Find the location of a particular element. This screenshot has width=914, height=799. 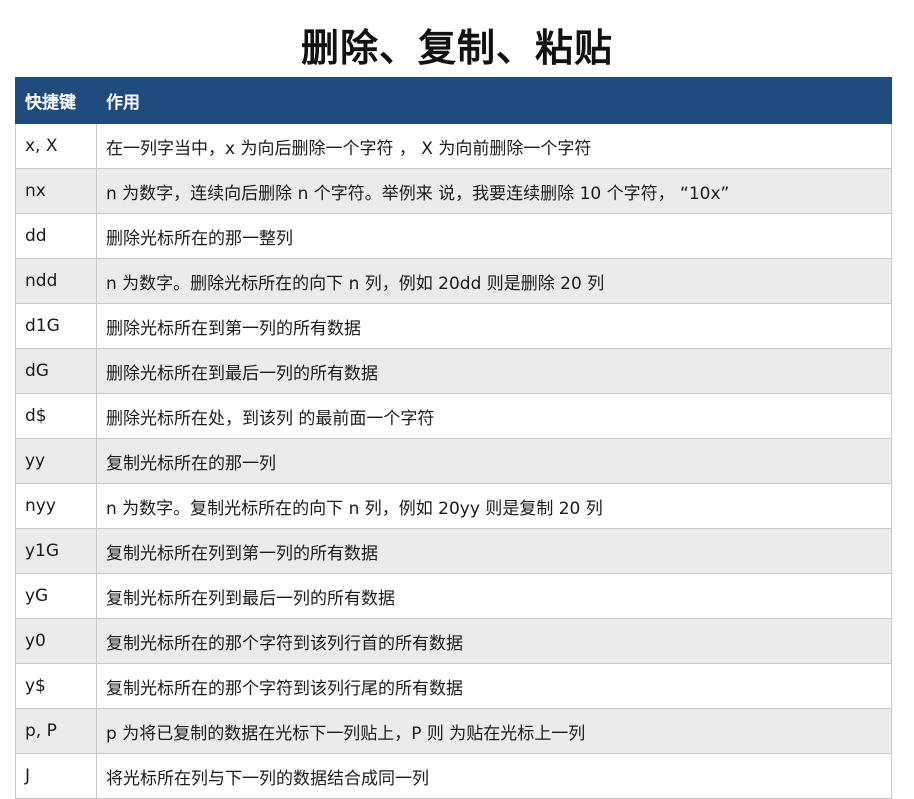

shortcut-desc-cell: p 为将已复制的数据在光标下一列贴上，P 则 为贴在光标上一列 is located at coordinates (494, 731).